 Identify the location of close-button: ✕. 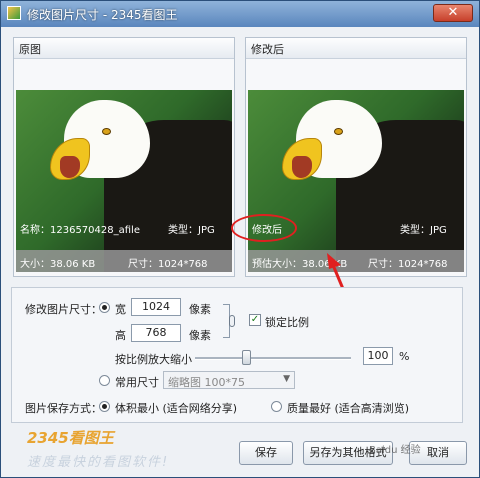
(453, 13).